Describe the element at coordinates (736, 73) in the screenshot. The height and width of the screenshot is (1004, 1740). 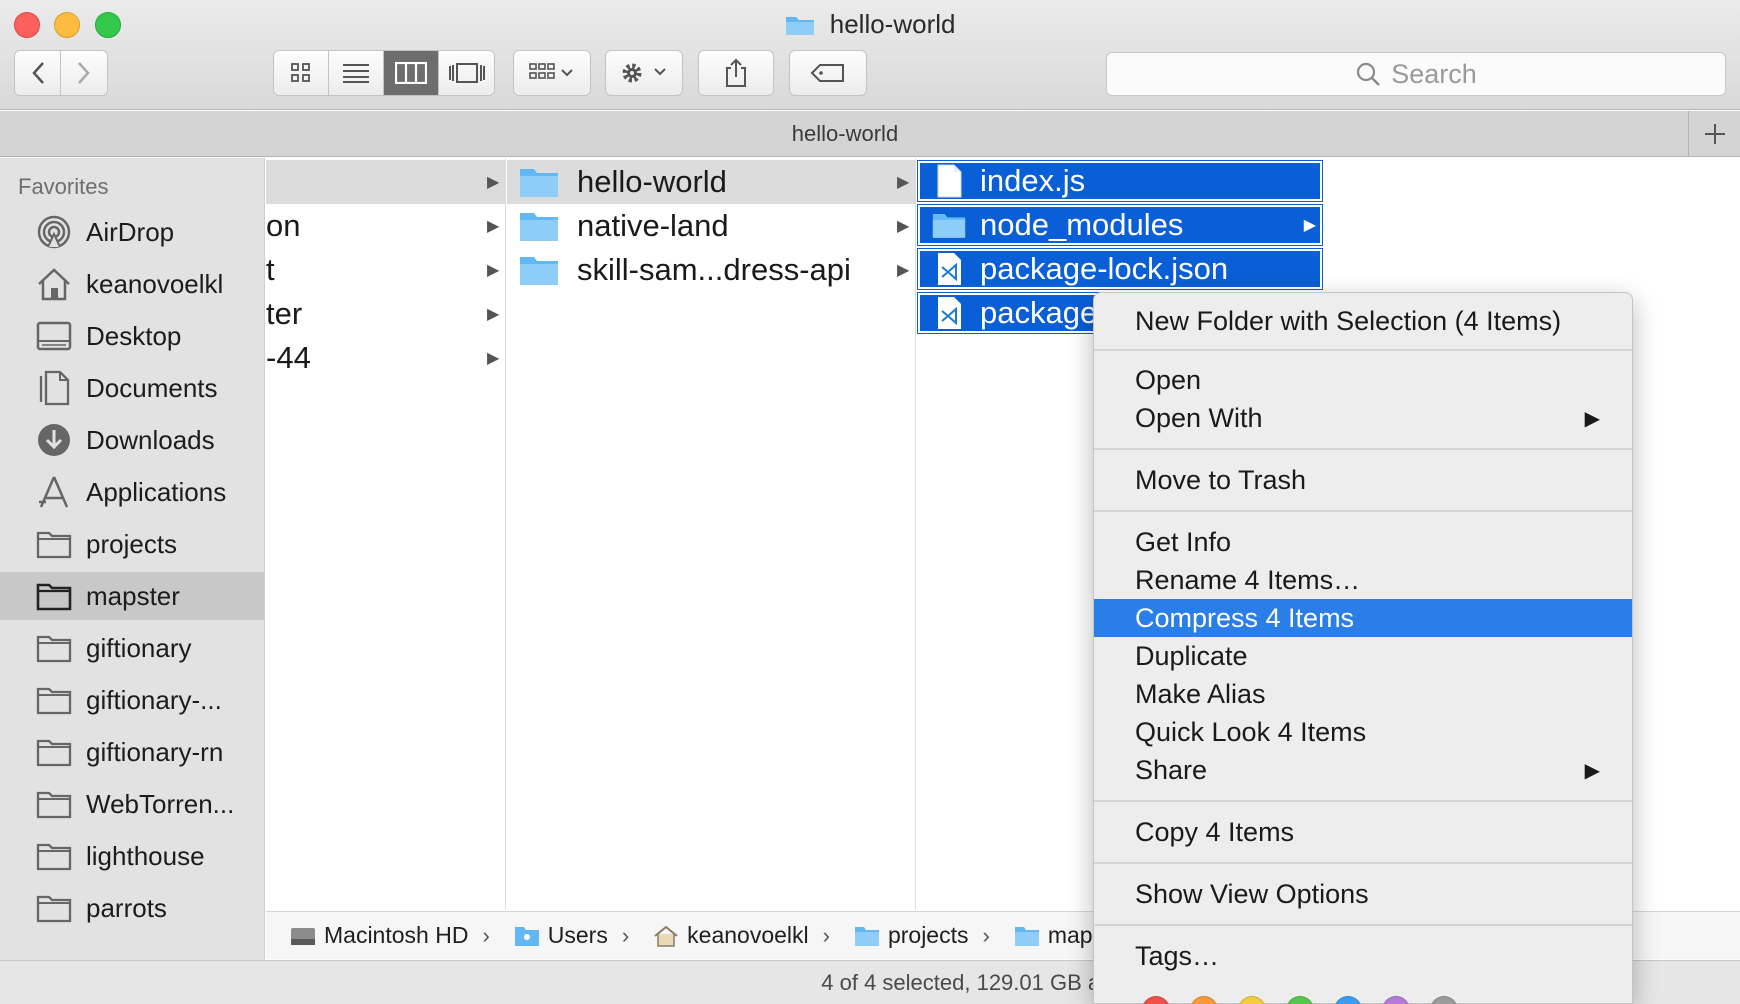
I see `share-button` at that location.